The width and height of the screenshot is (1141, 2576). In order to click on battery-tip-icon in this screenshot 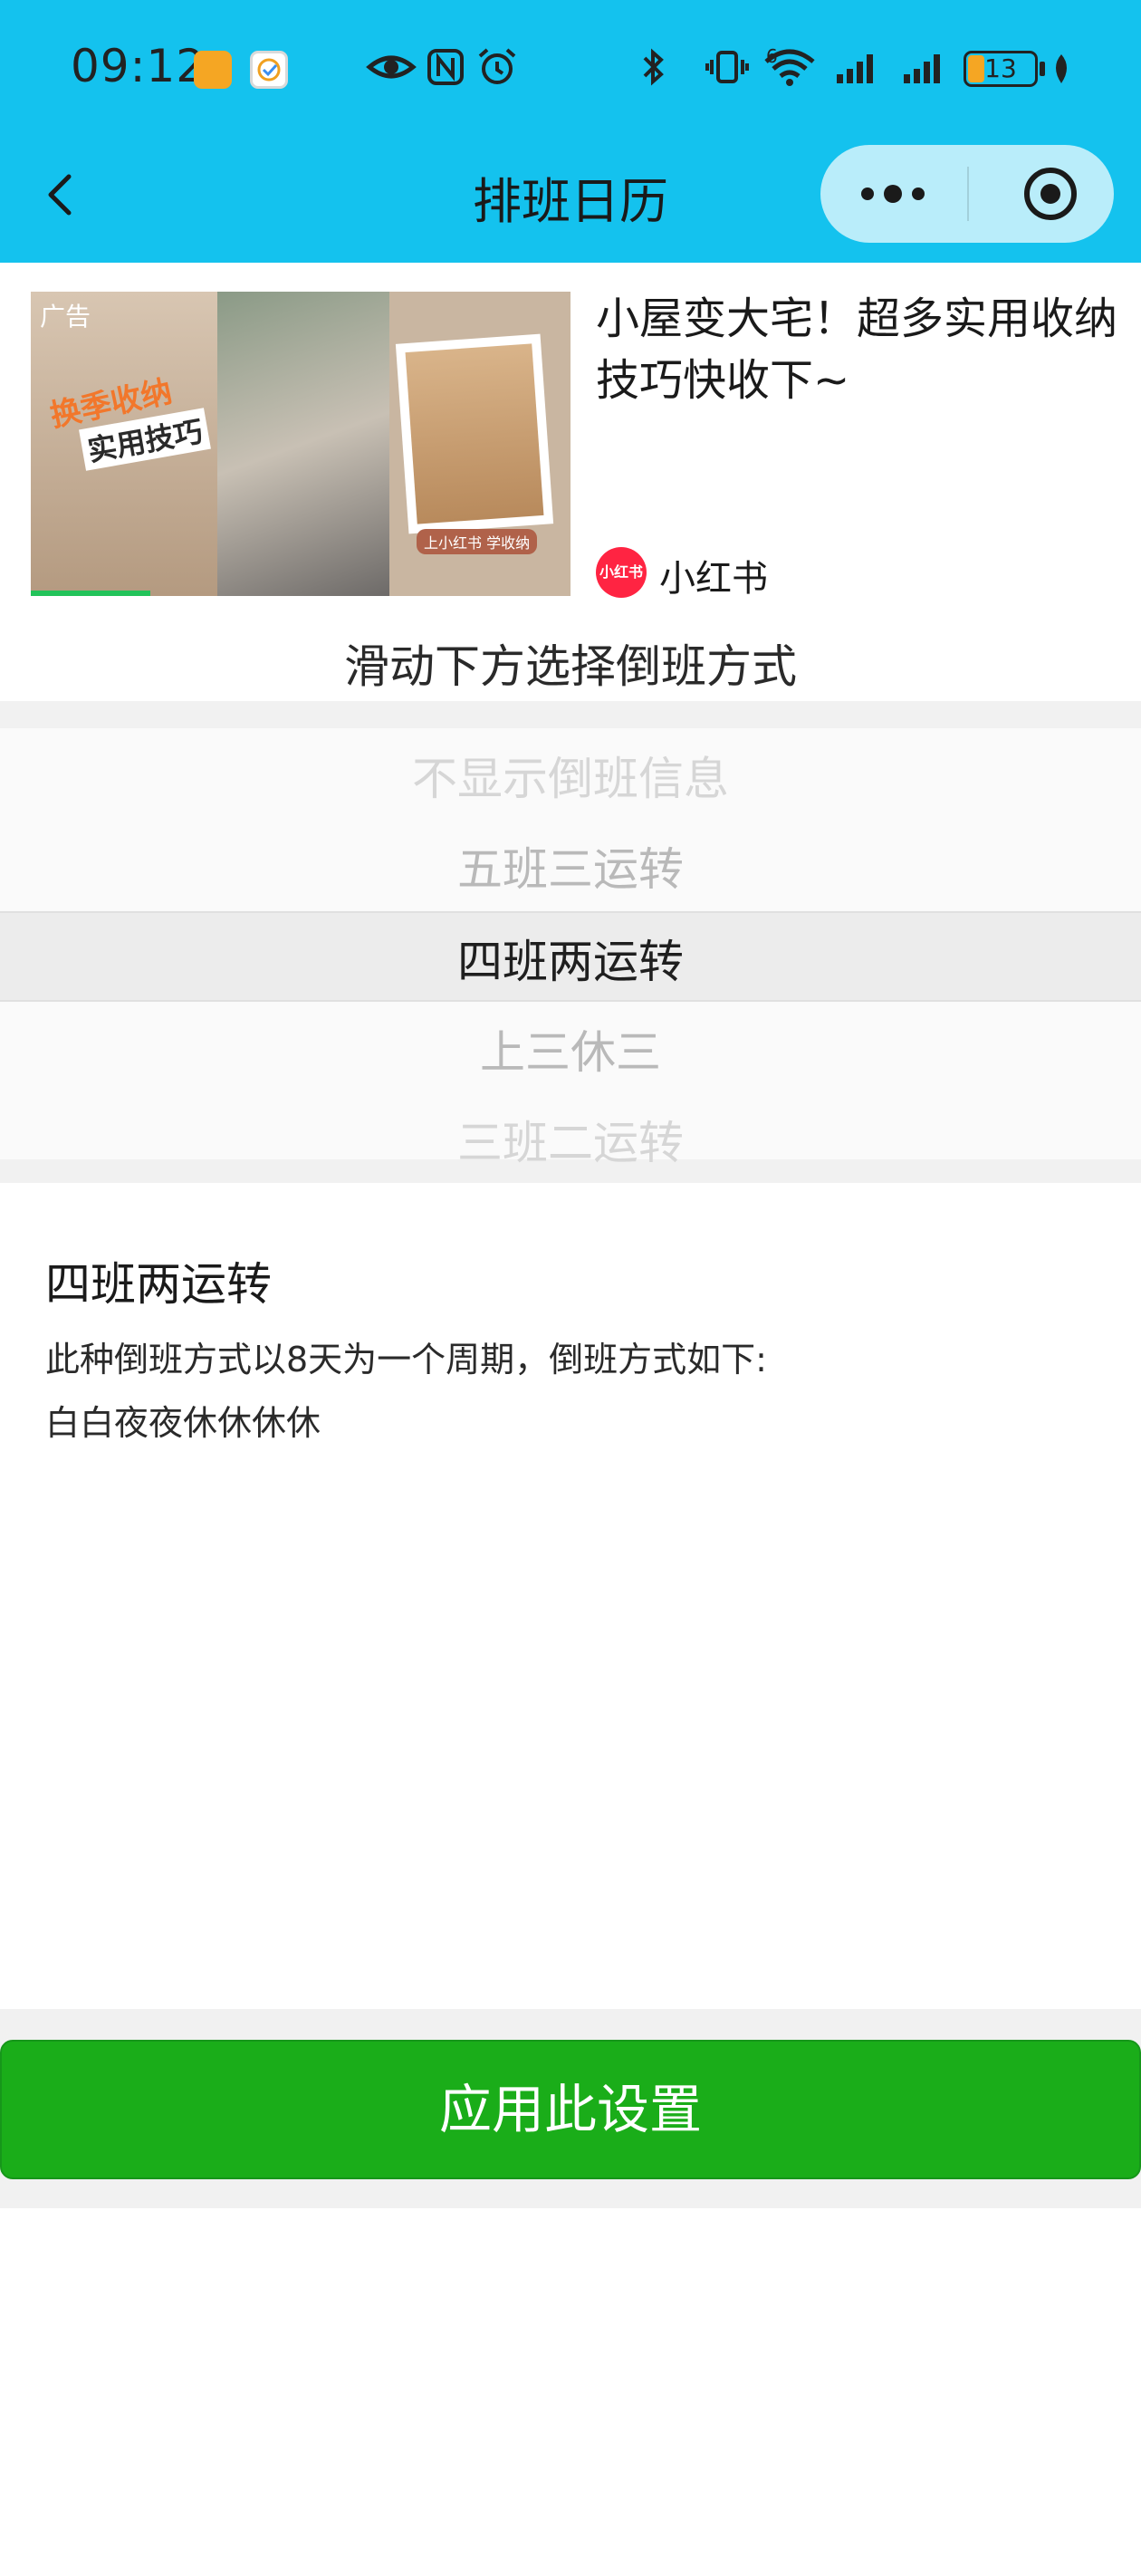, I will do `click(1042, 69)`.